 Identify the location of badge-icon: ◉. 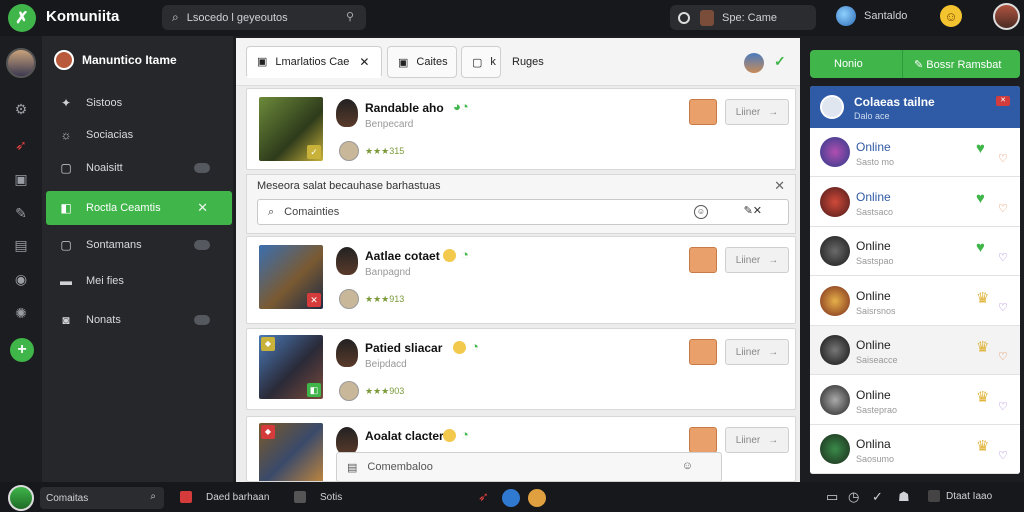
(21, 279).